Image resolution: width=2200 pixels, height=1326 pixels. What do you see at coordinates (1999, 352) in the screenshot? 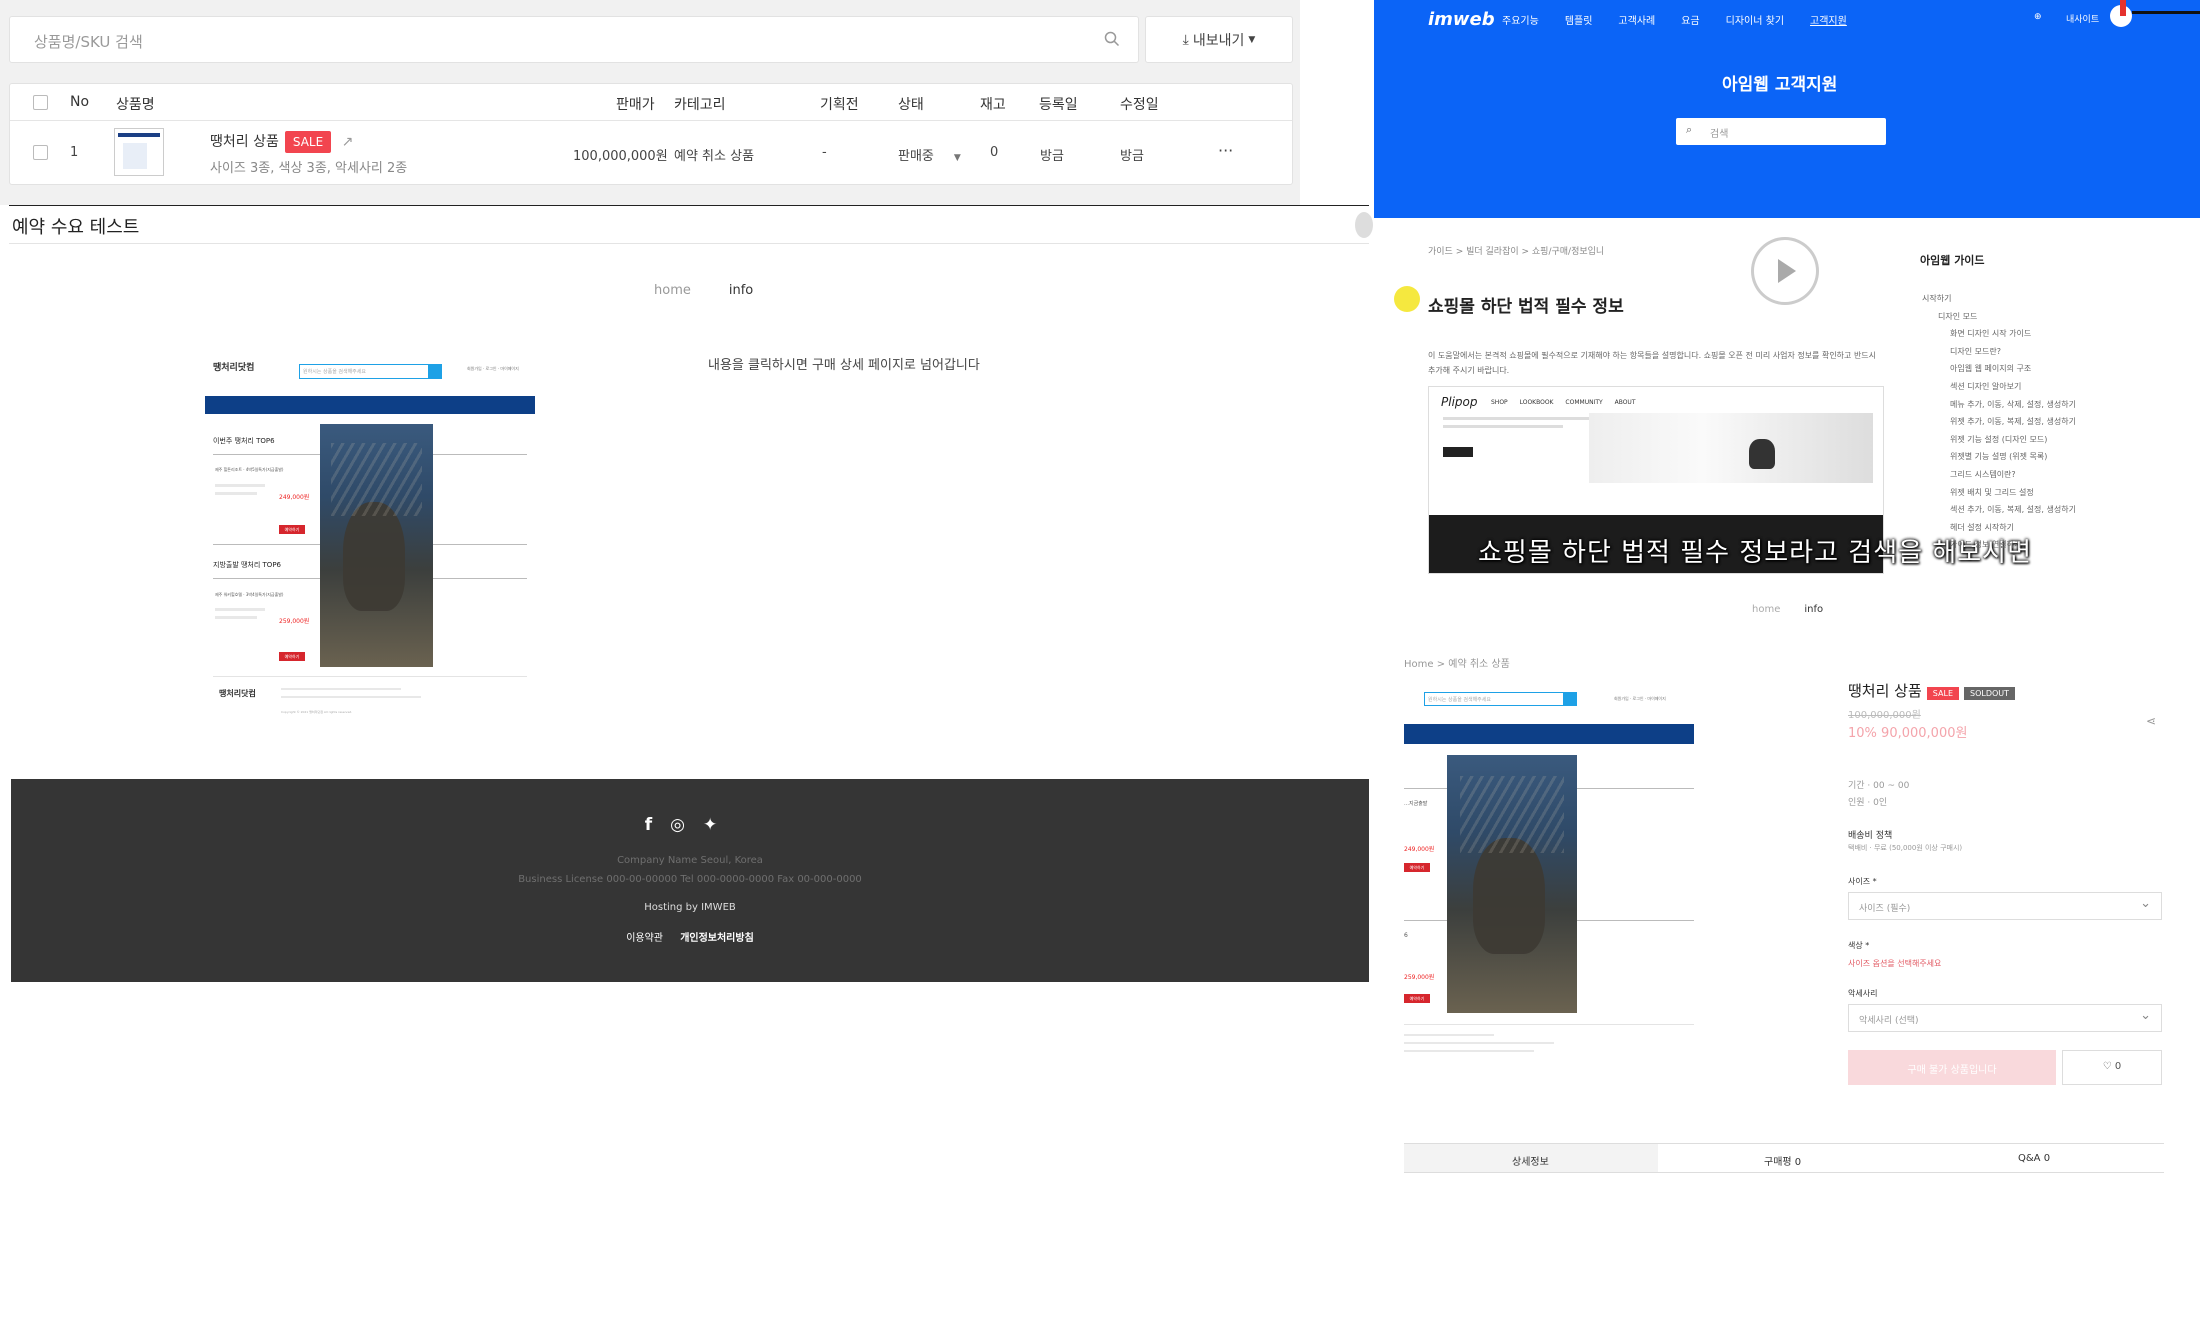
I see `guide-item: 디자인 모드란?` at bounding box center [1999, 352].